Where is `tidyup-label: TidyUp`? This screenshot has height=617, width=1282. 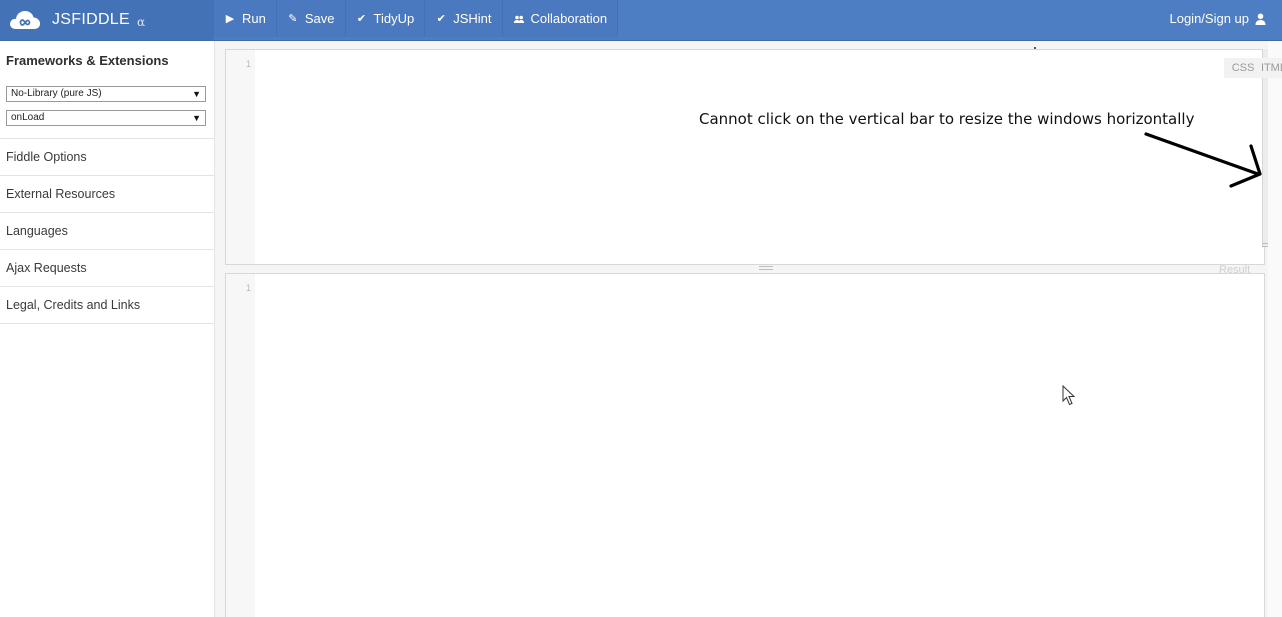 tidyup-label: TidyUp is located at coordinates (394, 18).